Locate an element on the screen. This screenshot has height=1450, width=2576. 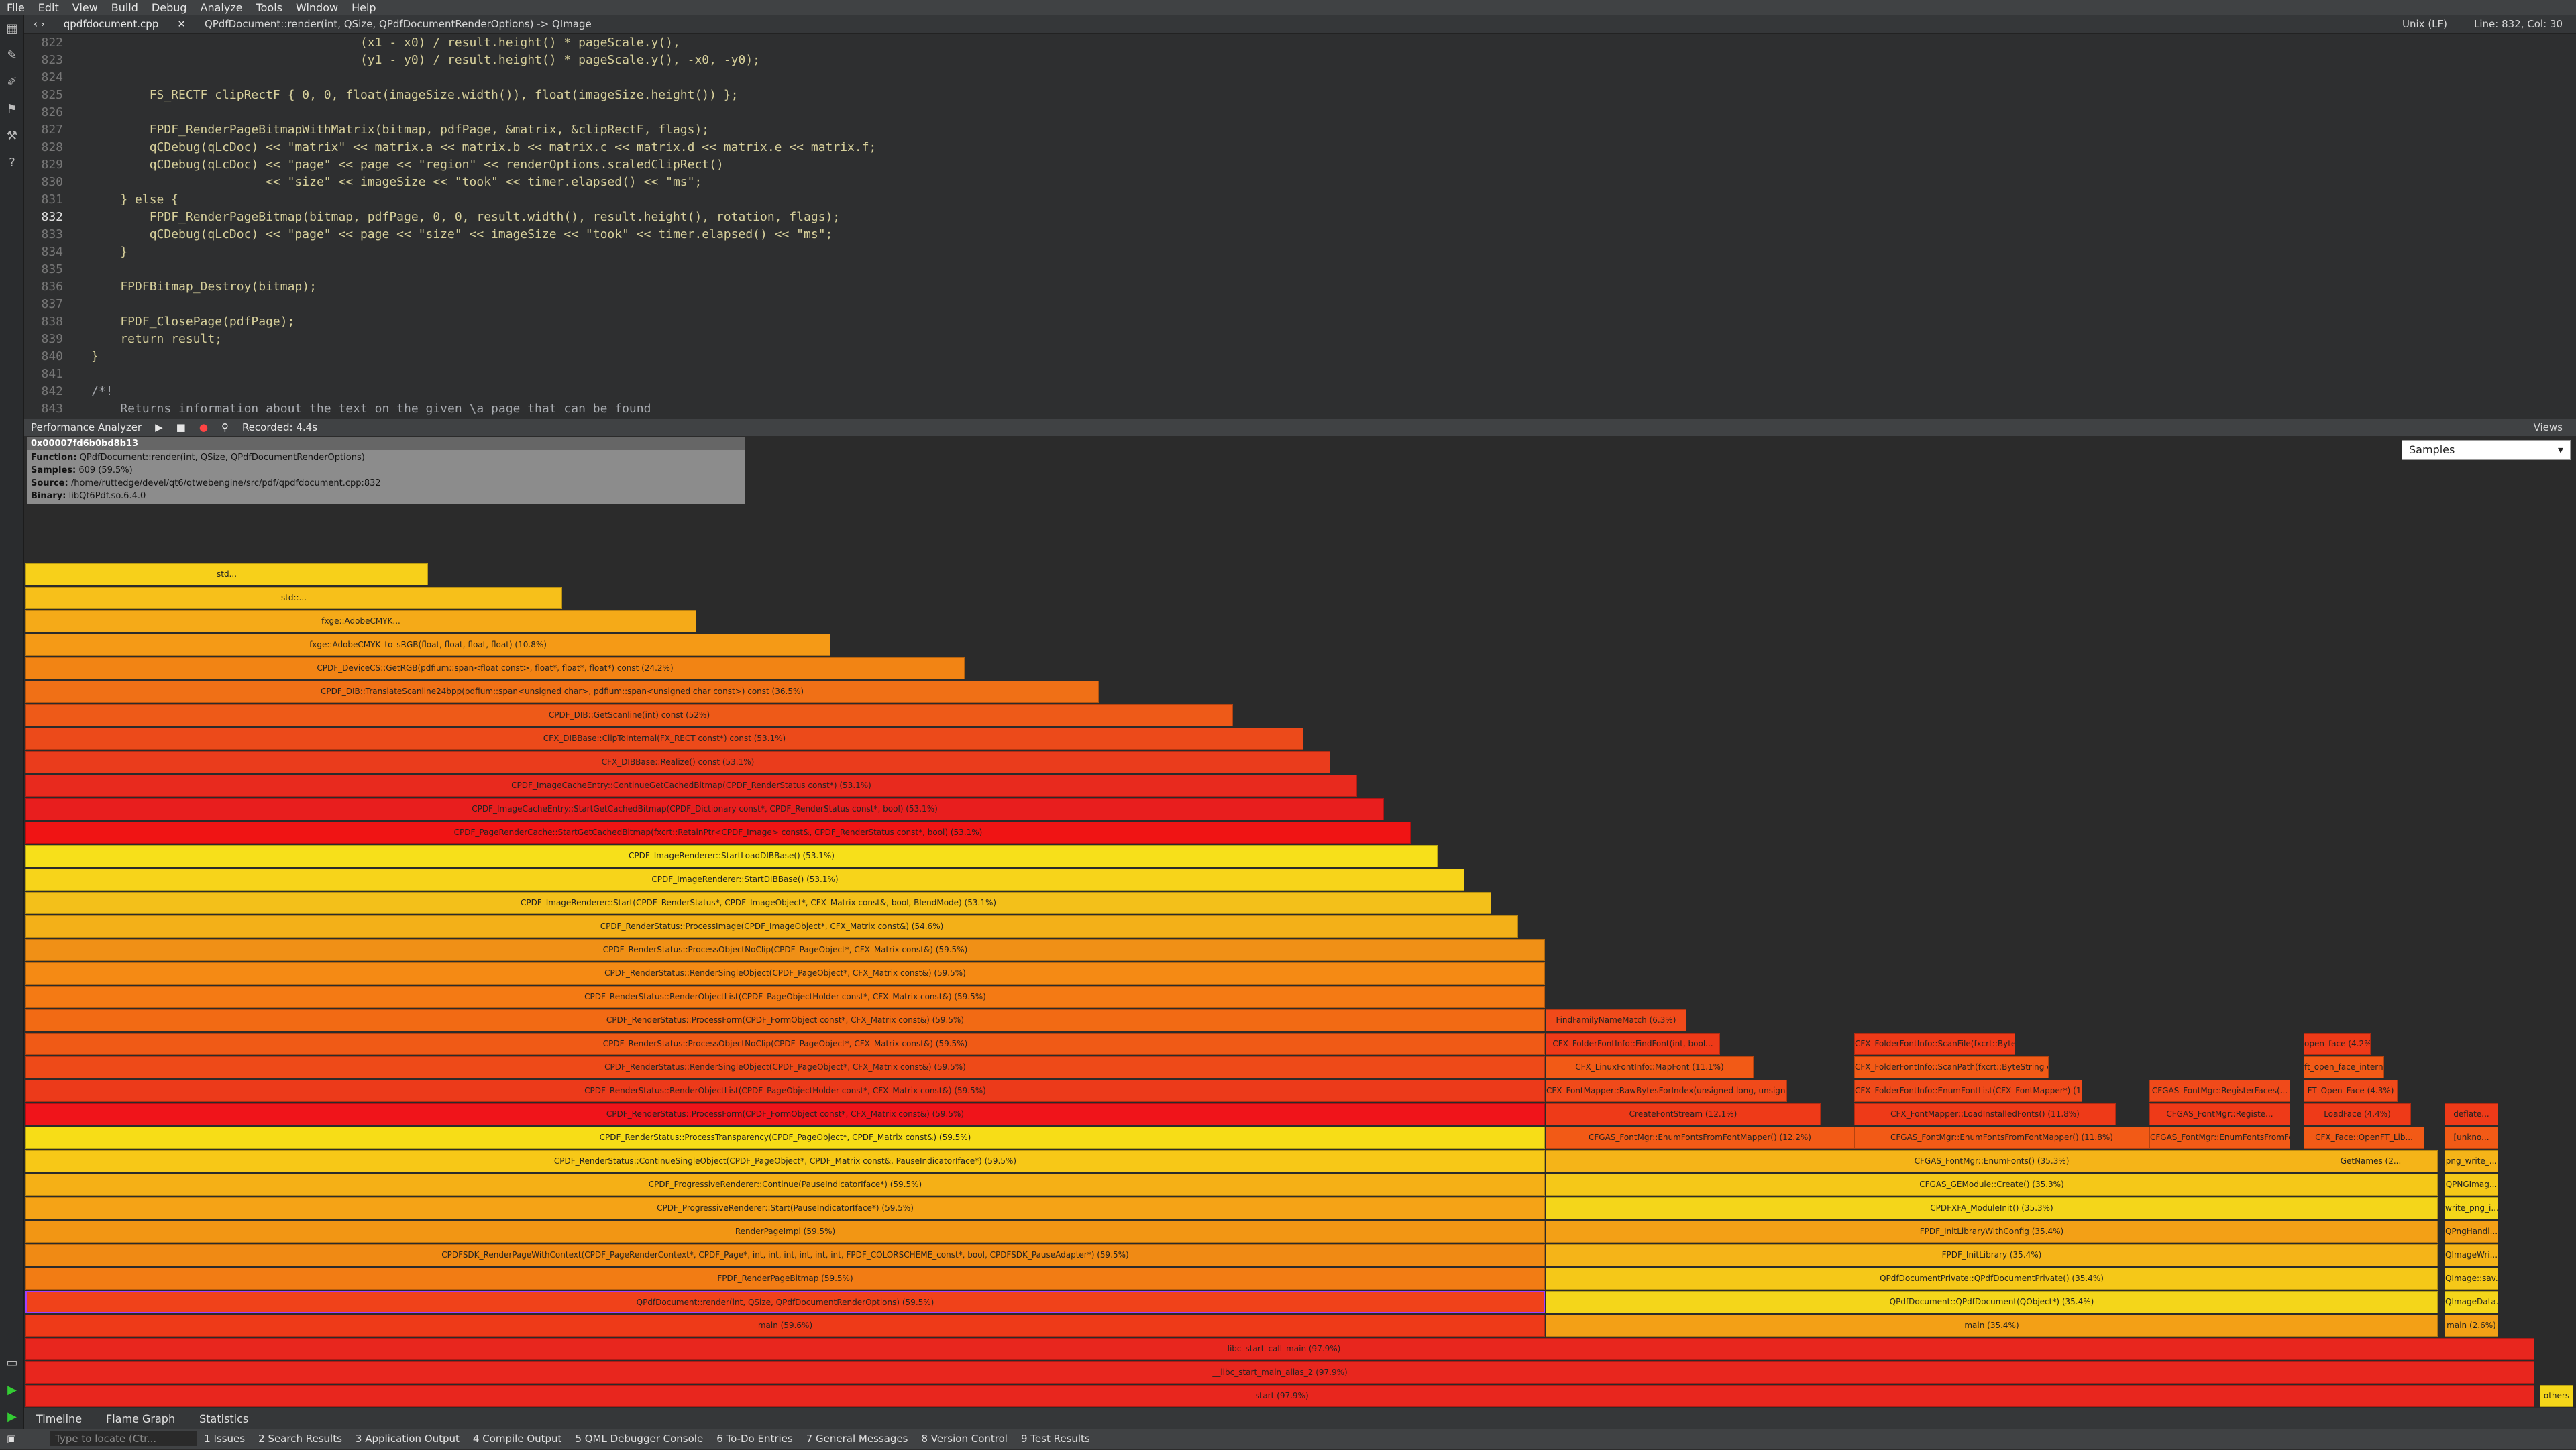
flame-frame: CreateFontStream (12.1%) is located at coordinates (1683, 1114).